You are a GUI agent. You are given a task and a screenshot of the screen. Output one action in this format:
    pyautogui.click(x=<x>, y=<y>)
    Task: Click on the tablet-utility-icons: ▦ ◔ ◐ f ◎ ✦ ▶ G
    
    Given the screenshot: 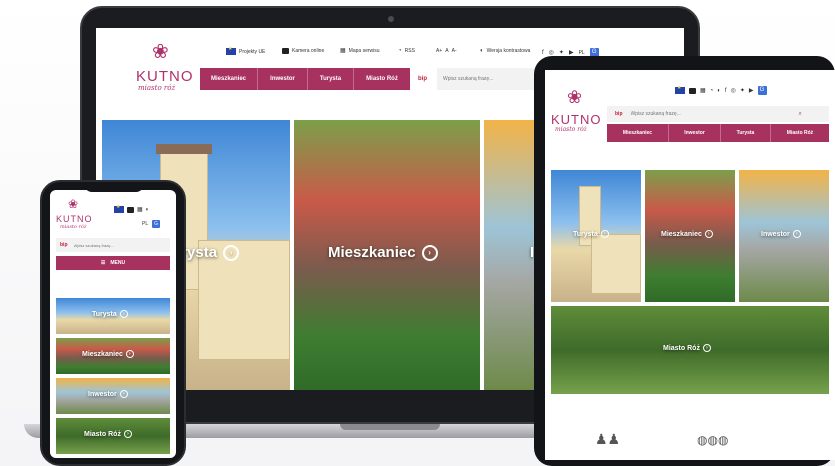 What is the action you would take?
    pyautogui.click(x=721, y=90)
    